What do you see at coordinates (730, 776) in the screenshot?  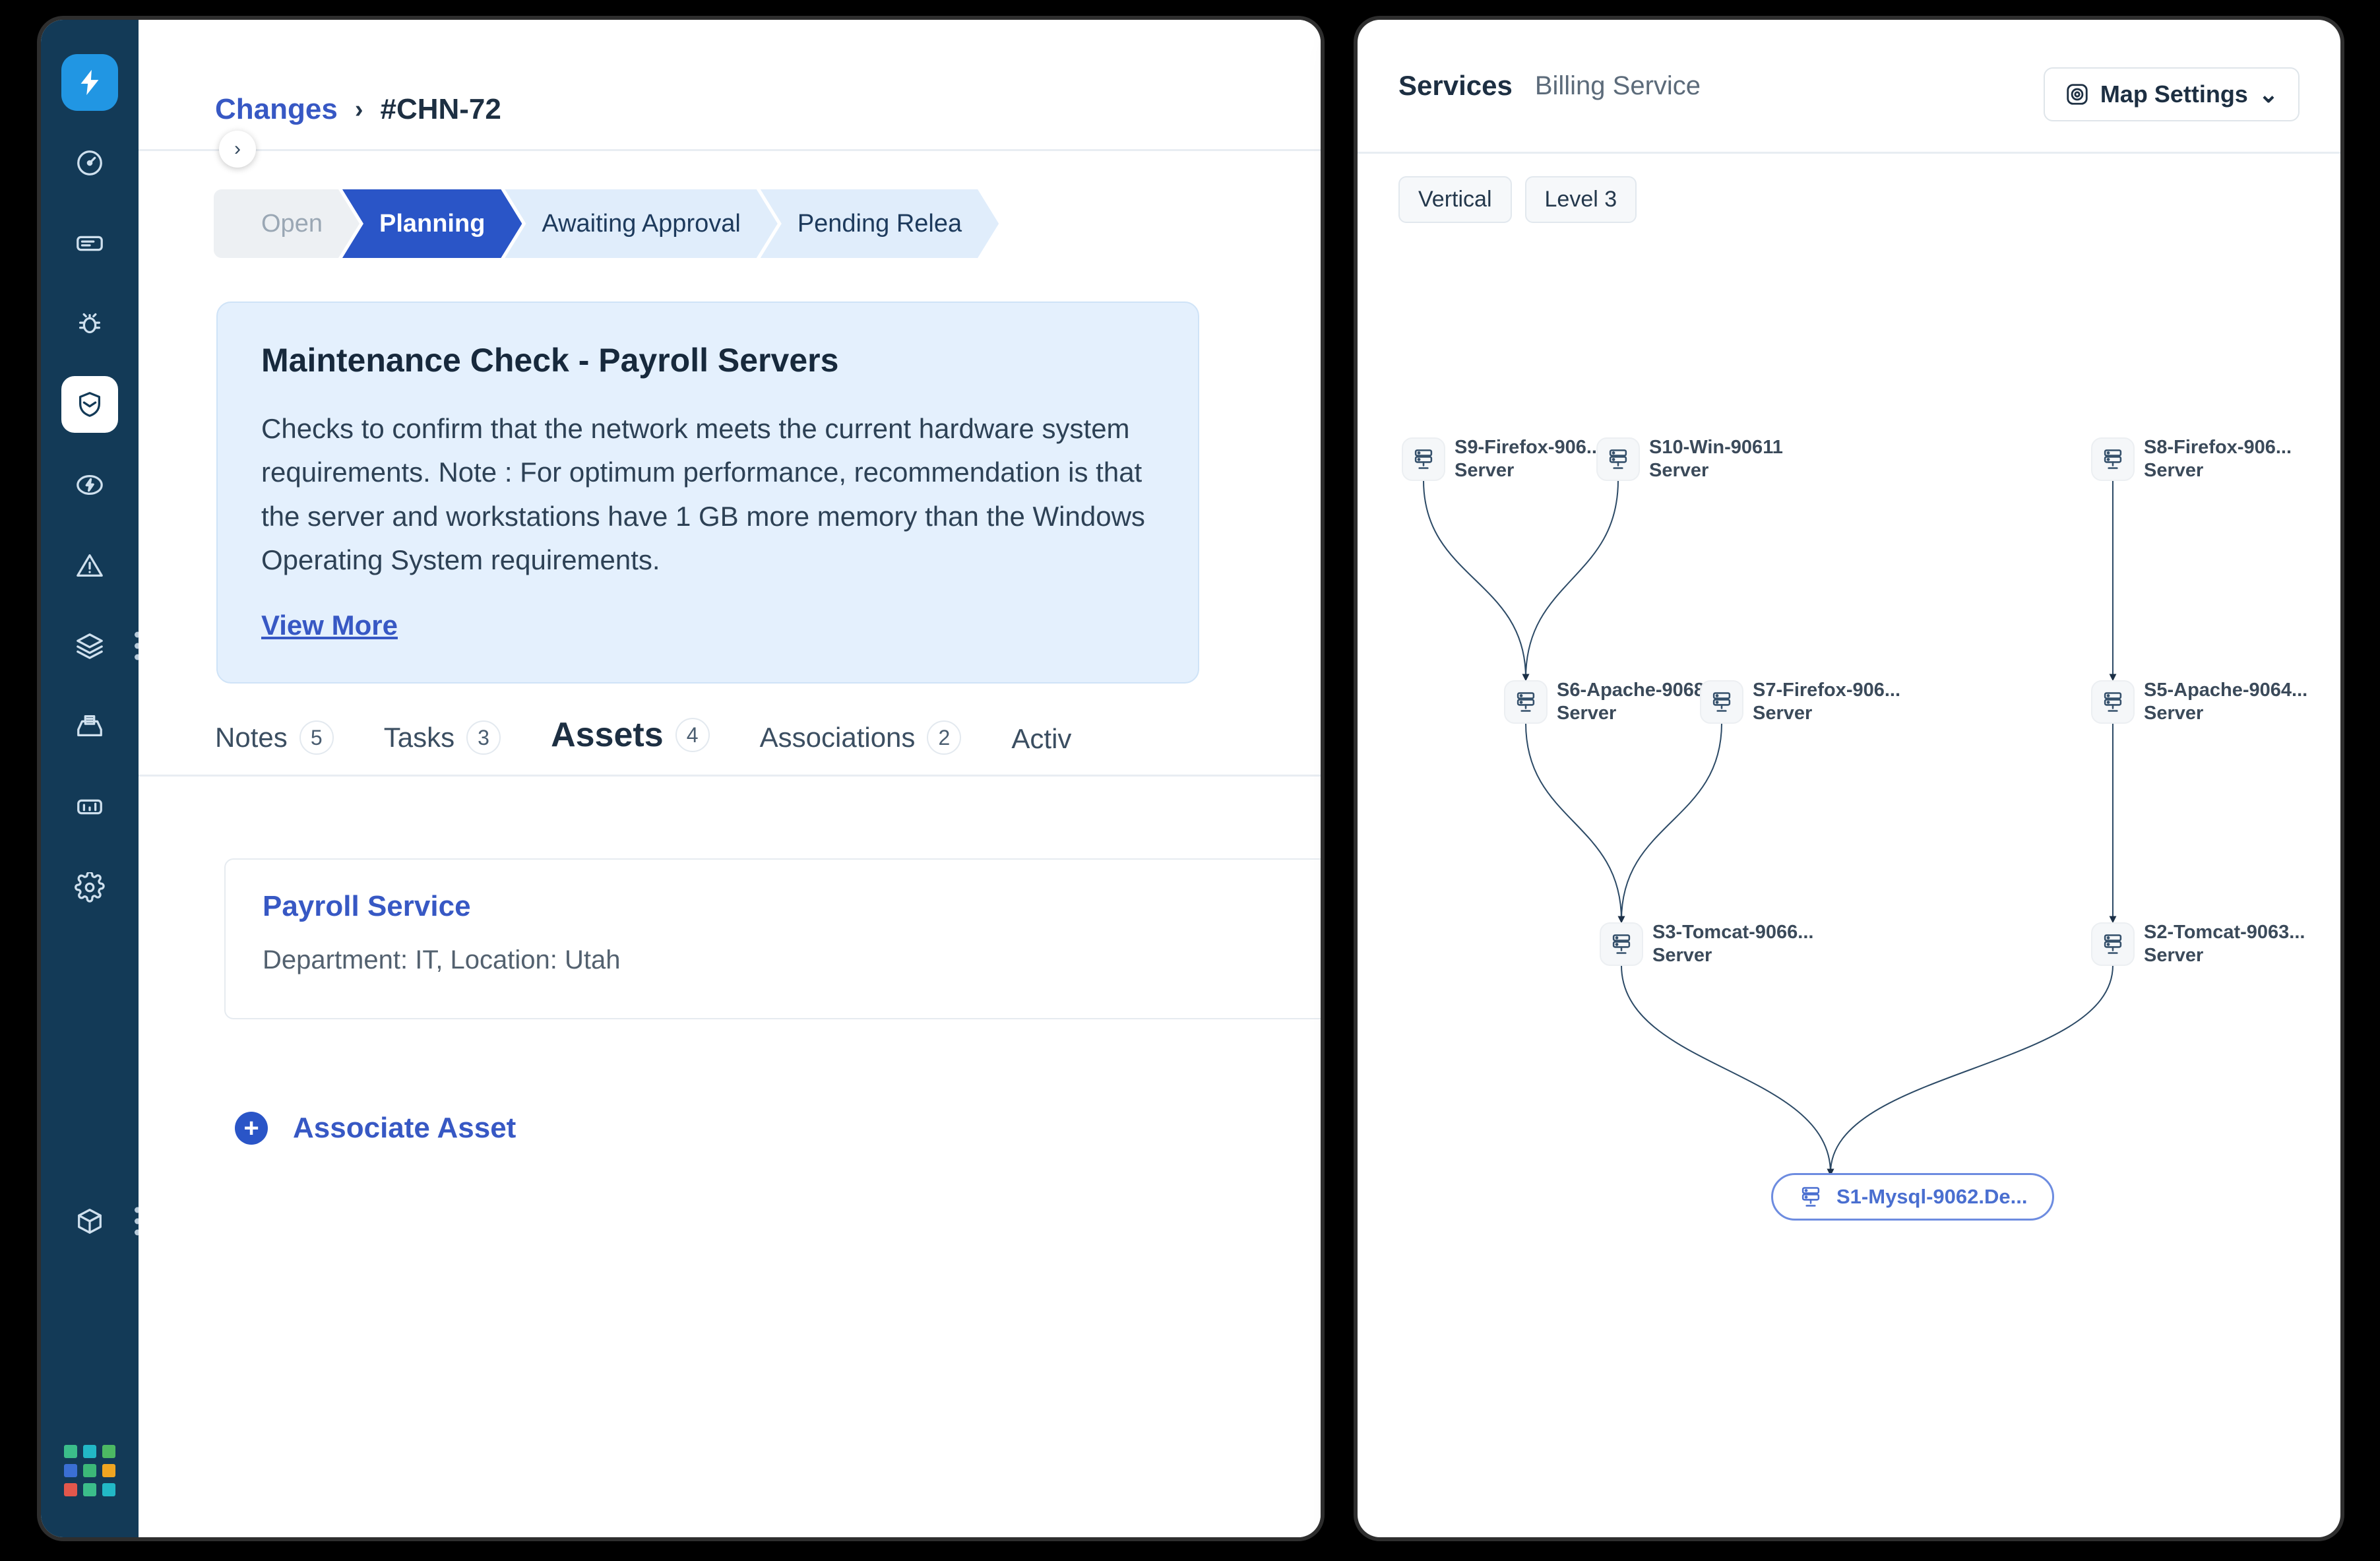 I see `tabs-divider` at bounding box center [730, 776].